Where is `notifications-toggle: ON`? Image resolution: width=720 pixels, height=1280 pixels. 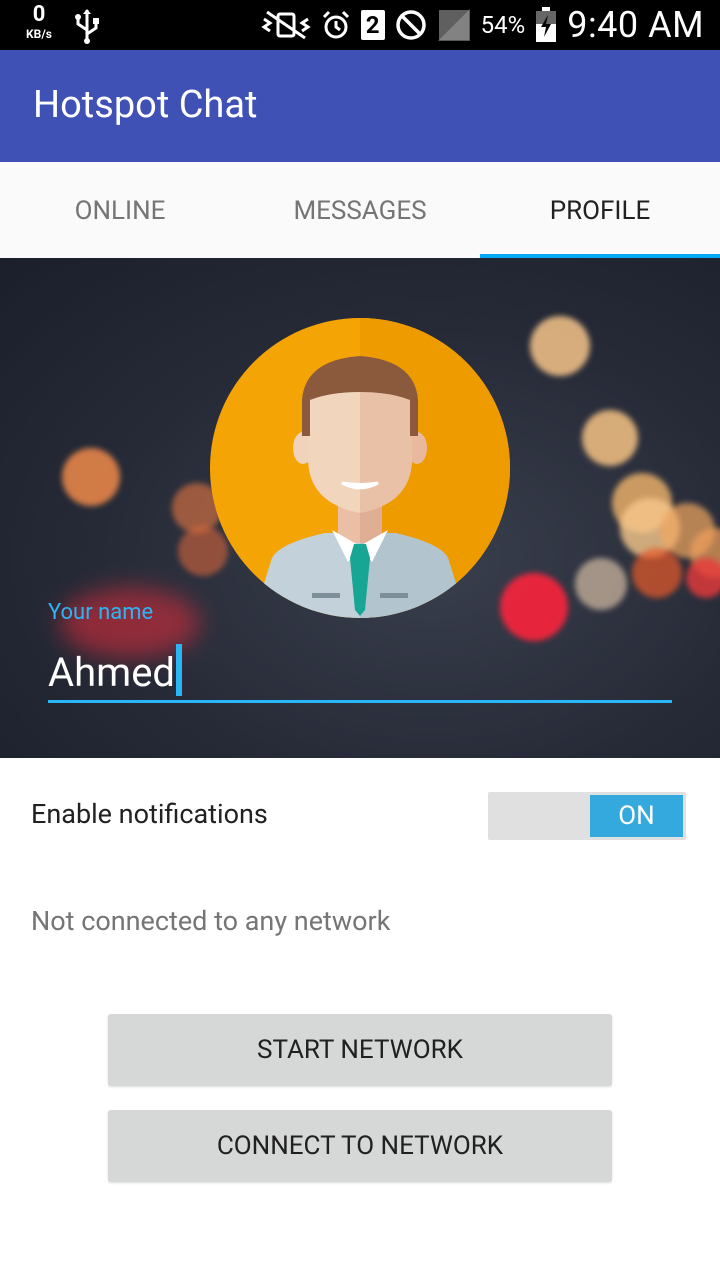
notifications-toggle: ON is located at coordinates (587, 816).